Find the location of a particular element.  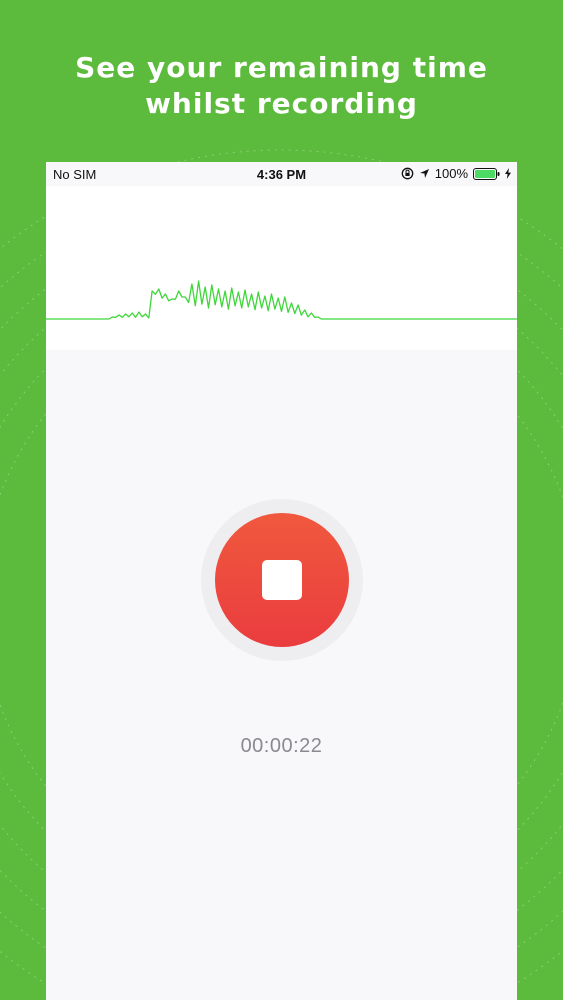

waveform-area is located at coordinates (281, 268).